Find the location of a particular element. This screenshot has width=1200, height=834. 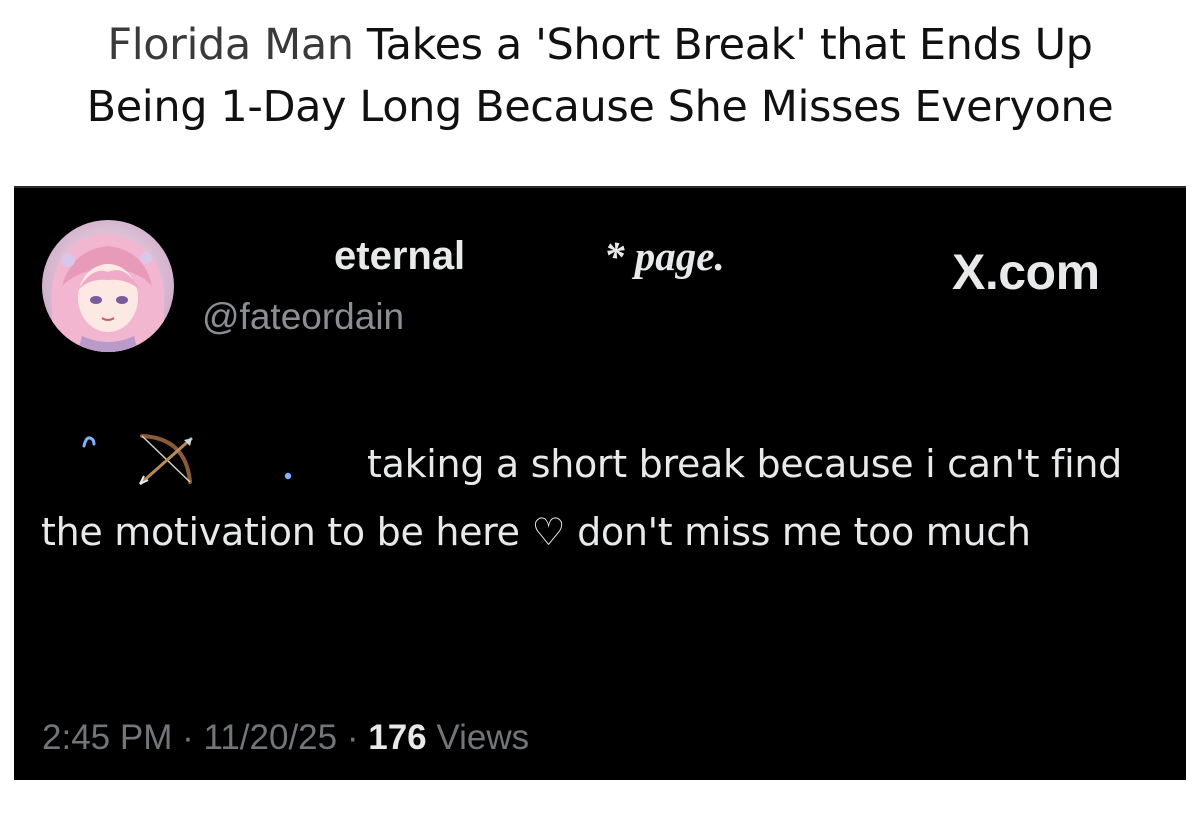

tweet-time: 2:45 PM is located at coordinates (107, 737).